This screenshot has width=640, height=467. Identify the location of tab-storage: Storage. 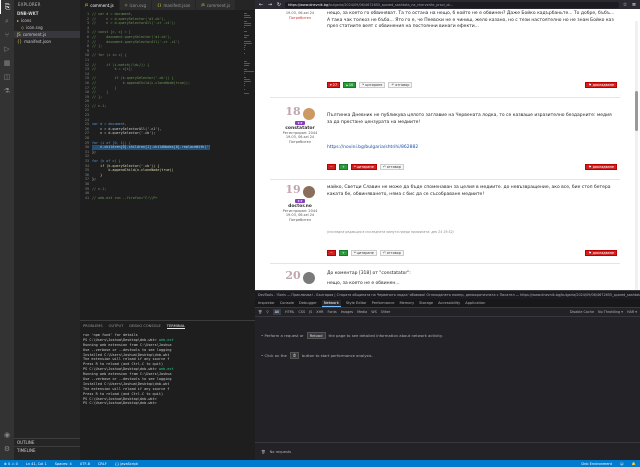
(426, 303).